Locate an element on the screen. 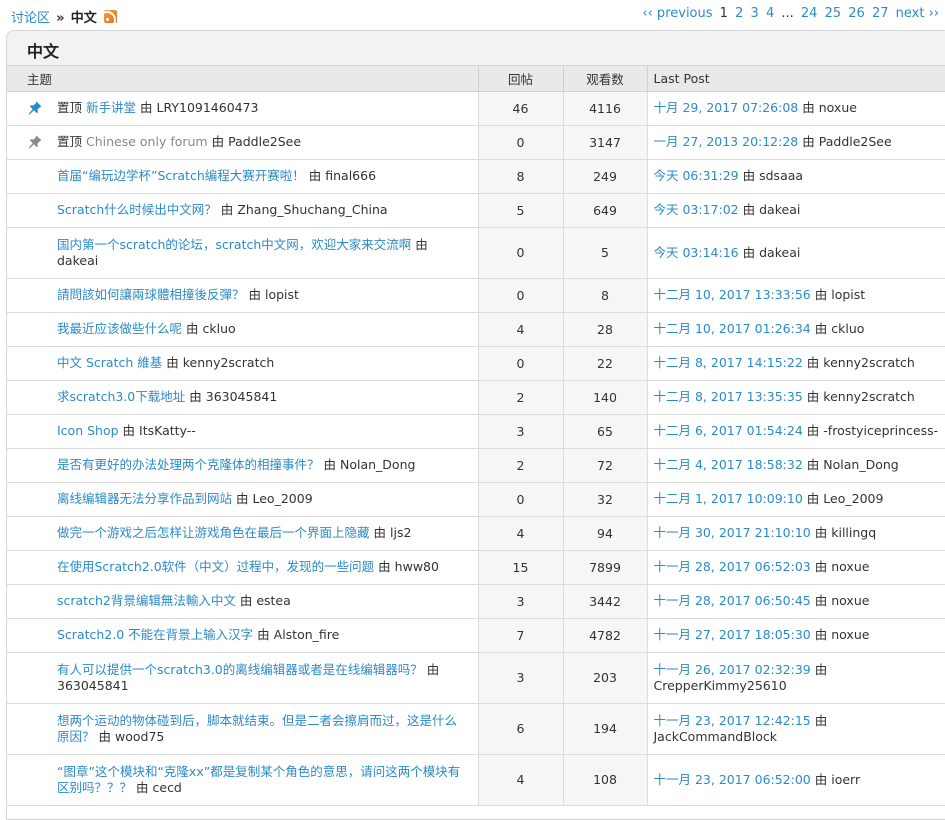 The image size is (945, 820). topic-title-link: 有人可以提供一个scratch3.0的离线编辑器或者是在线编辑器吗？ is located at coordinates (240, 669).